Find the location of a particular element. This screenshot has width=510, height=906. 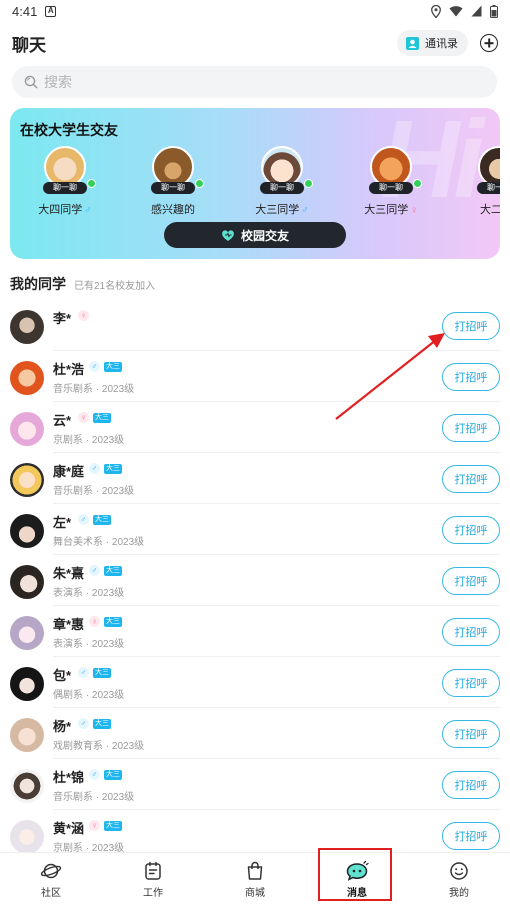

student-name: 李* is located at coordinates (62, 318).